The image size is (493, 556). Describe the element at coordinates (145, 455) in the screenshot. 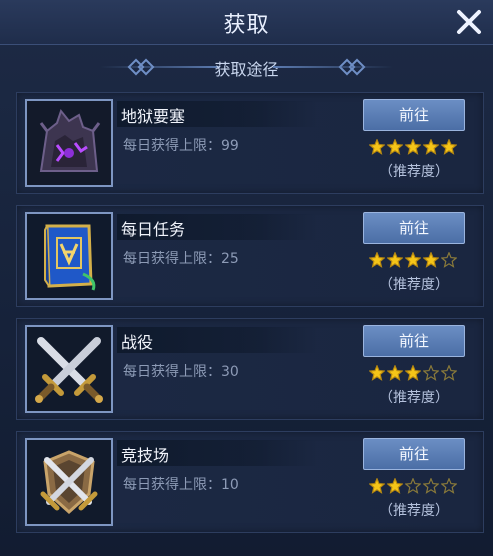

I see `source-name: 竞技场` at that location.